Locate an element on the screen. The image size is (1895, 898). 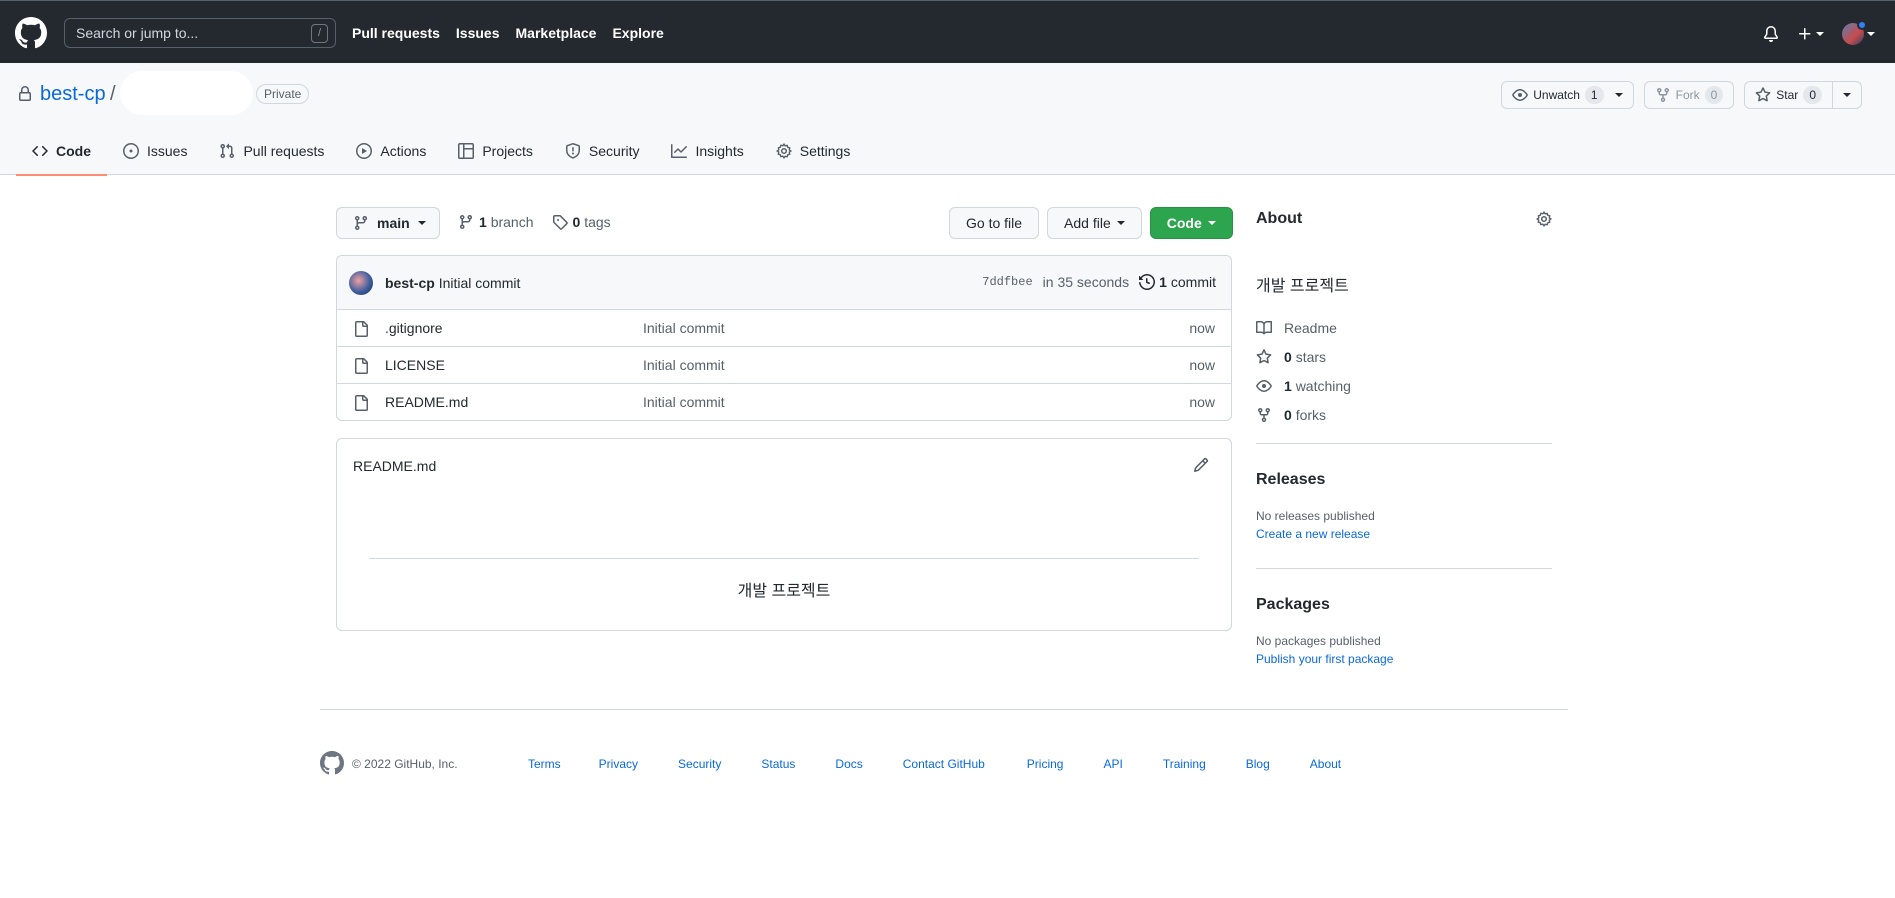
user-menu is located at coordinates (1858, 32).